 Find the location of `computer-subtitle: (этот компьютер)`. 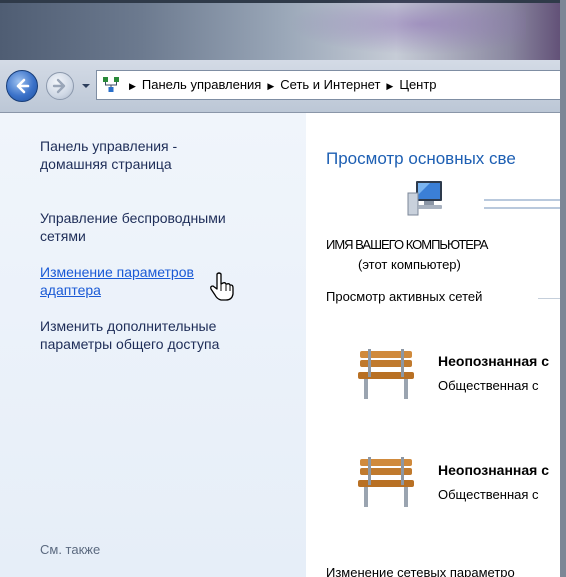

computer-subtitle: (этот компьютер) is located at coordinates (409, 264).